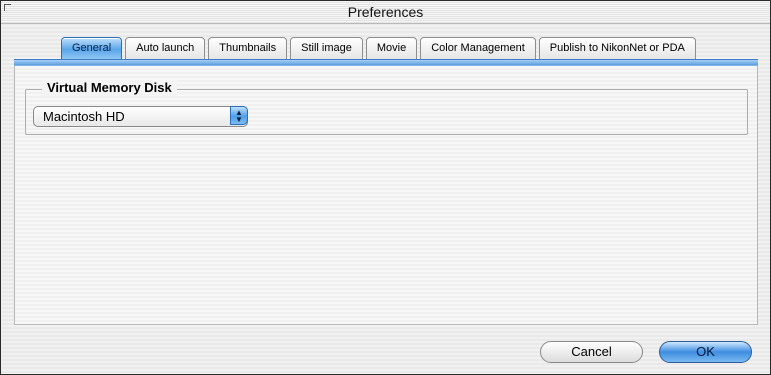 This screenshot has width=771, height=375. I want to click on select-value: Macintosh HD, so click(84, 116).